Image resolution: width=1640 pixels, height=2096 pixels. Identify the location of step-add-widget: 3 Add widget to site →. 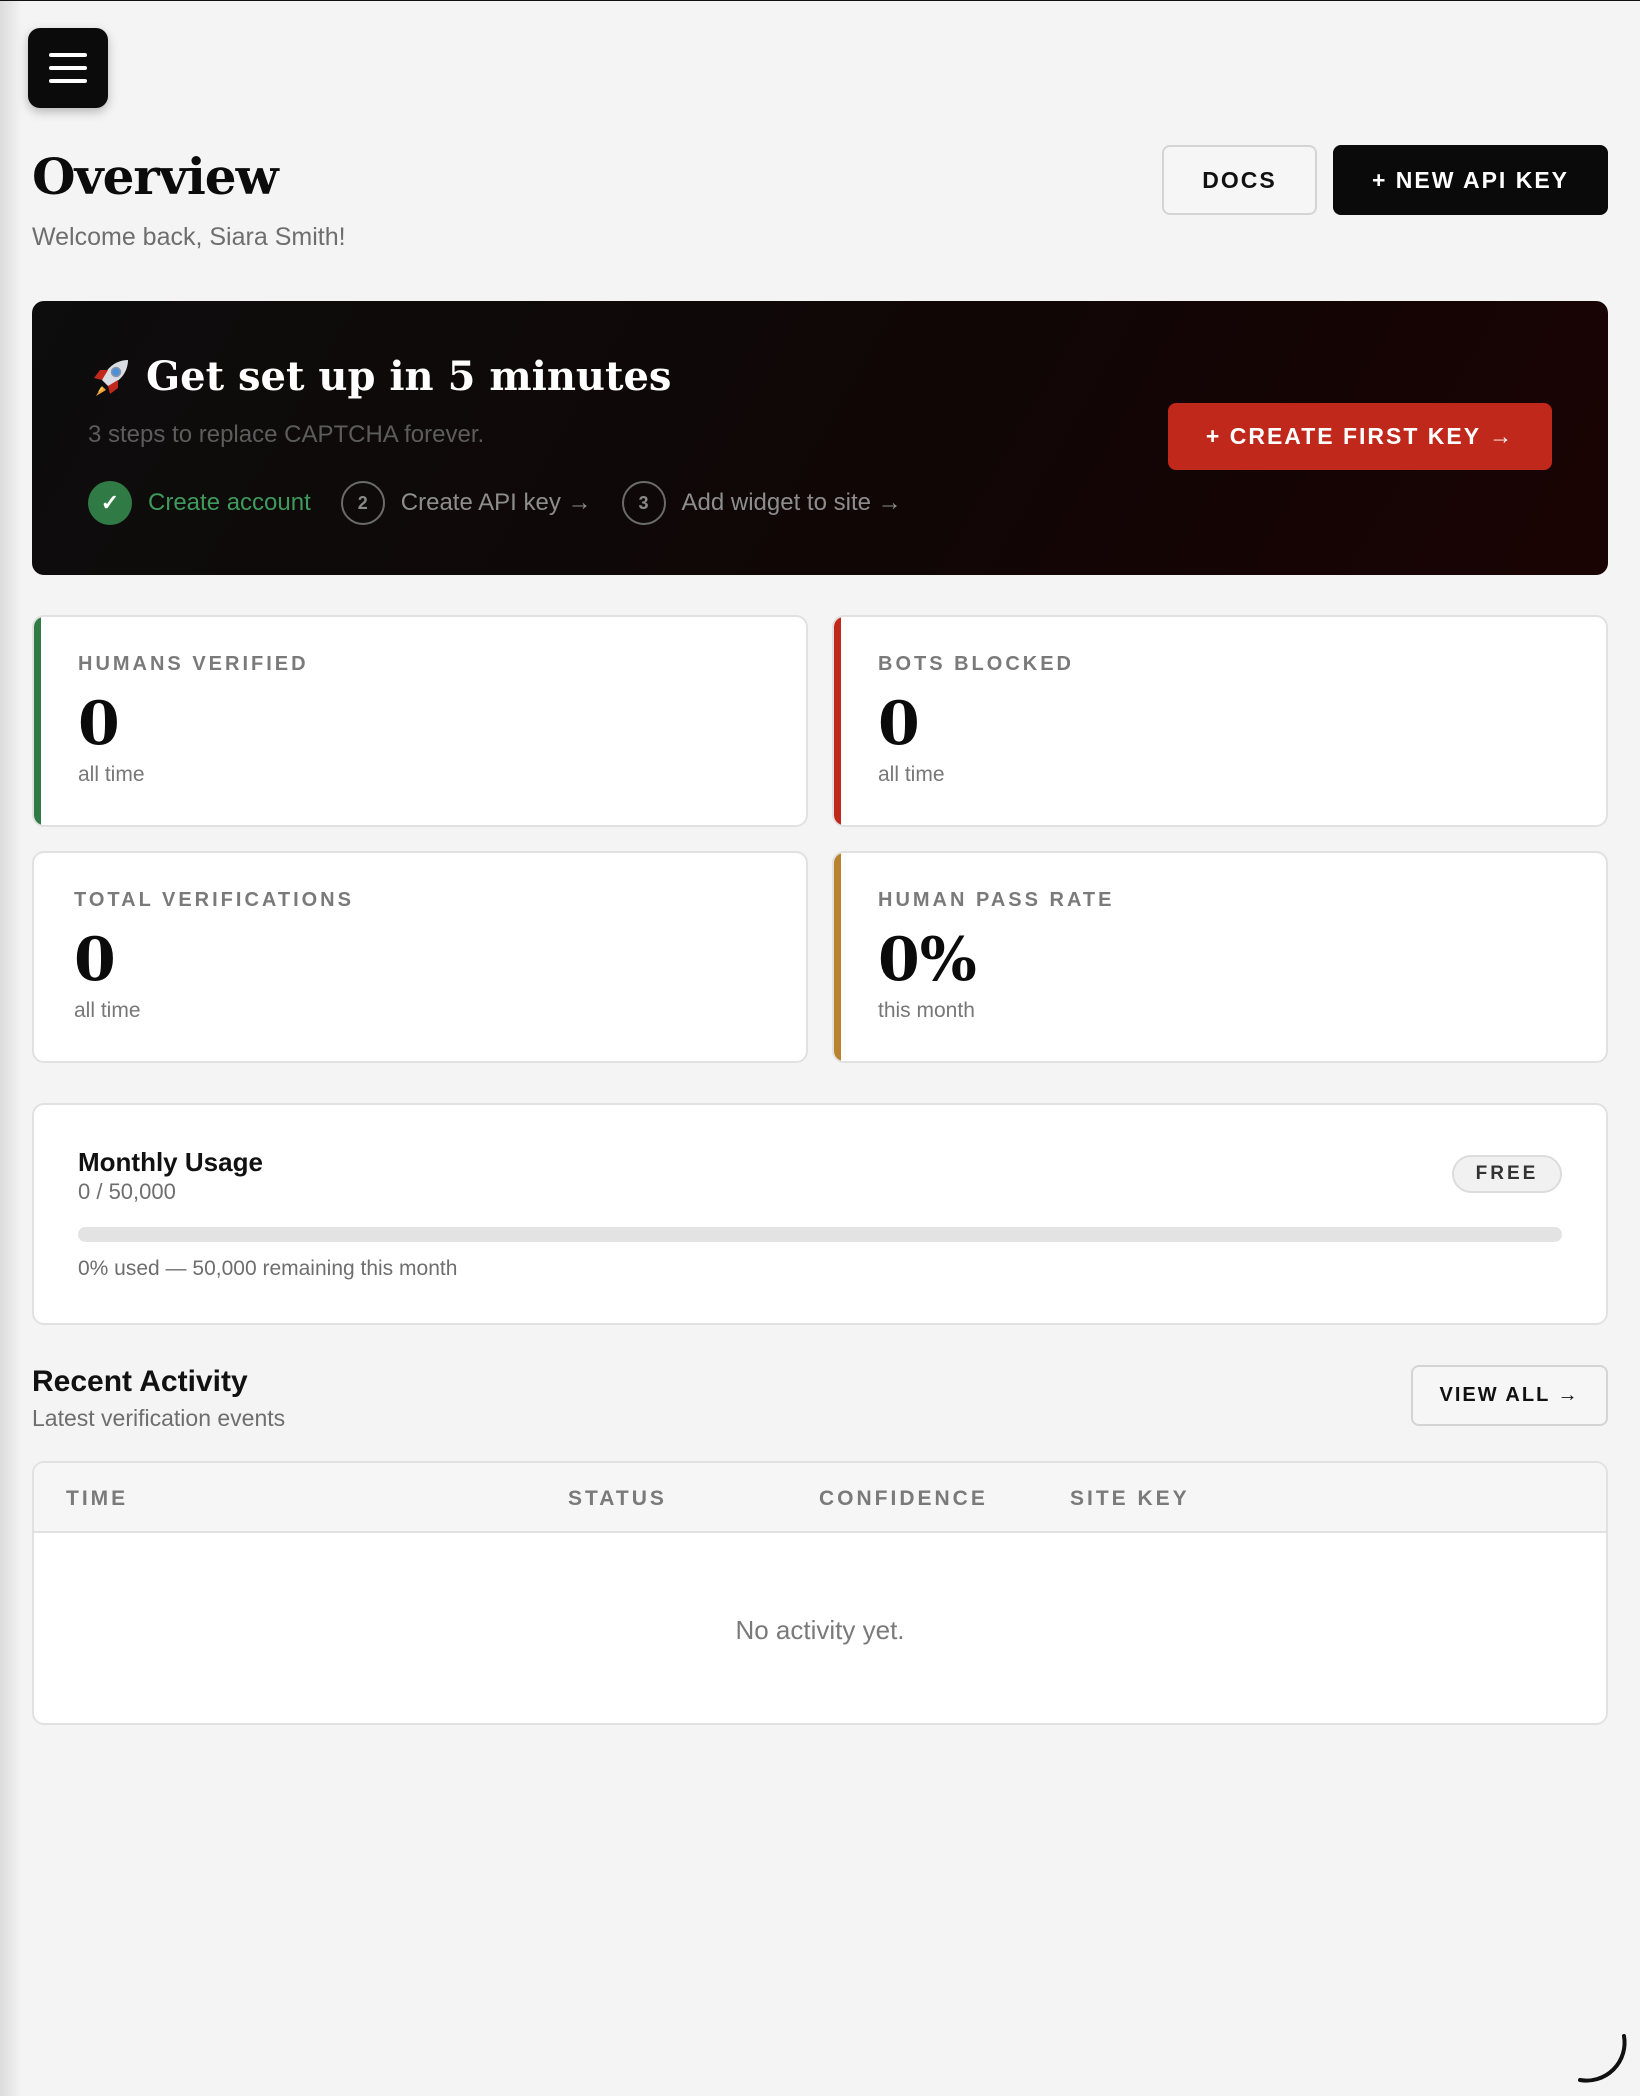
(761, 503).